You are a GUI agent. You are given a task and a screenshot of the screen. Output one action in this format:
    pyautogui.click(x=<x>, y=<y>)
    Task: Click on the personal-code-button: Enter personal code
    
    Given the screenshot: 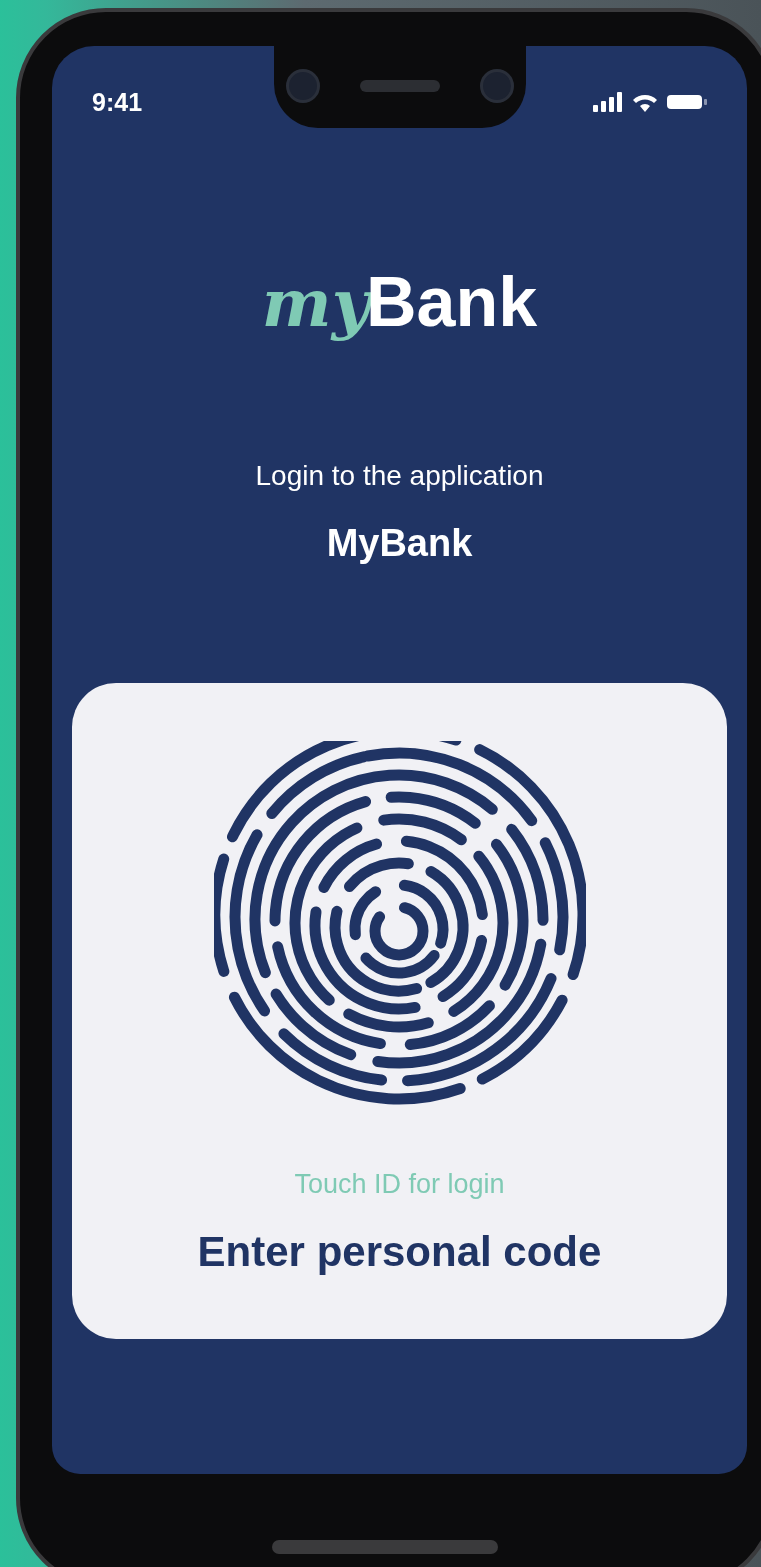 What is the action you would take?
    pyautogui.click(x=399, y=1252)
    